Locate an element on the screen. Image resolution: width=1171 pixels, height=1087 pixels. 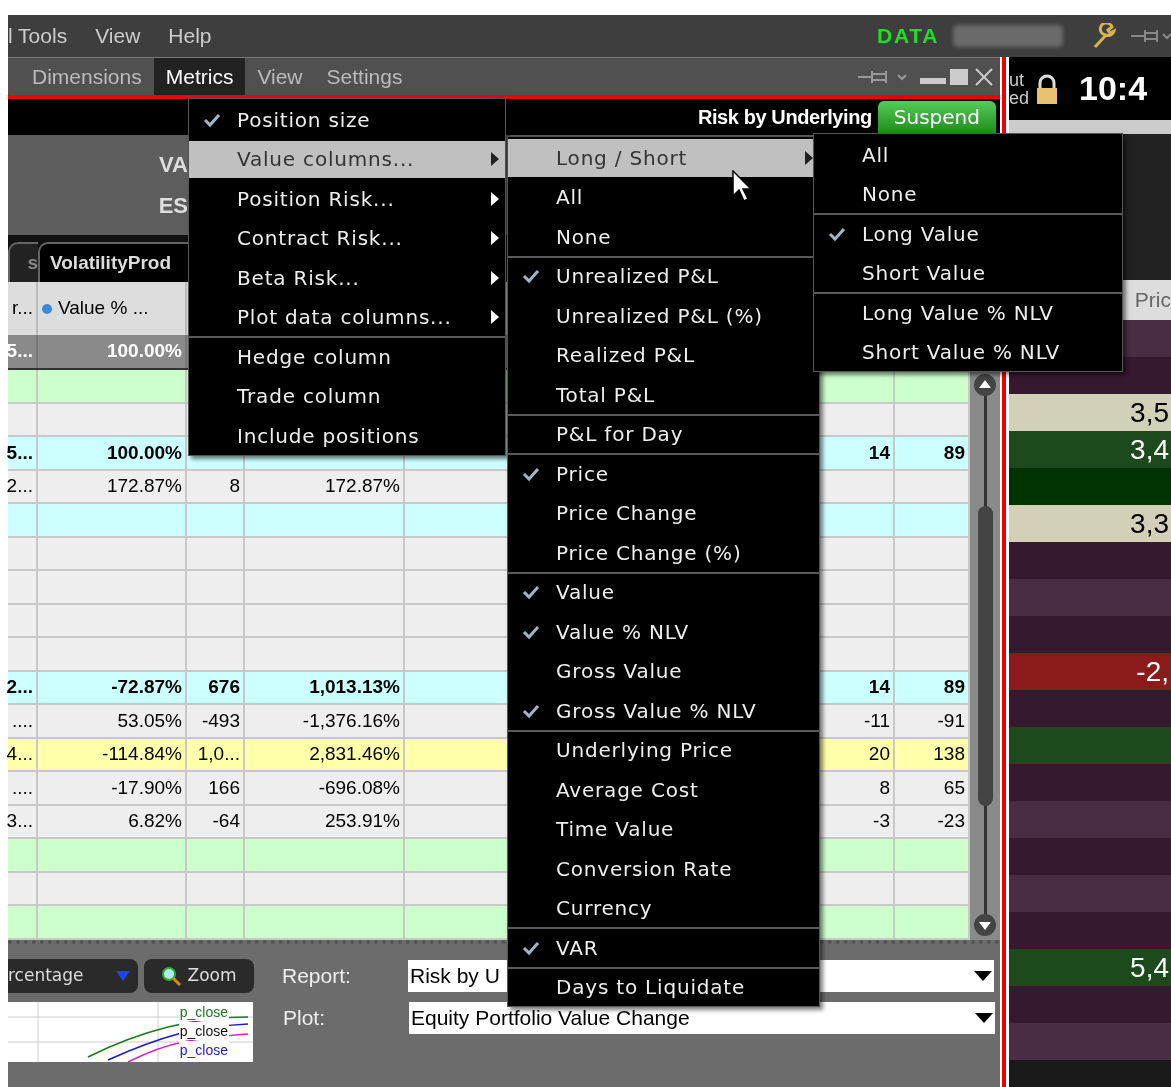
data-status: DATA is located at coordinates (908, 36).